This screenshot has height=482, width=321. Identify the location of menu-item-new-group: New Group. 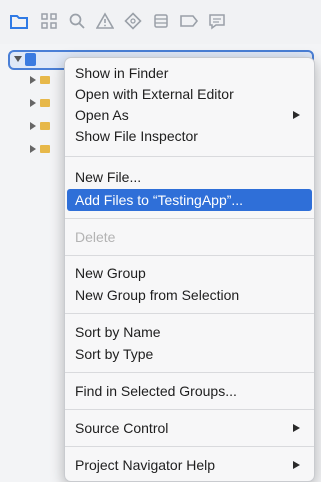
(189, 273).